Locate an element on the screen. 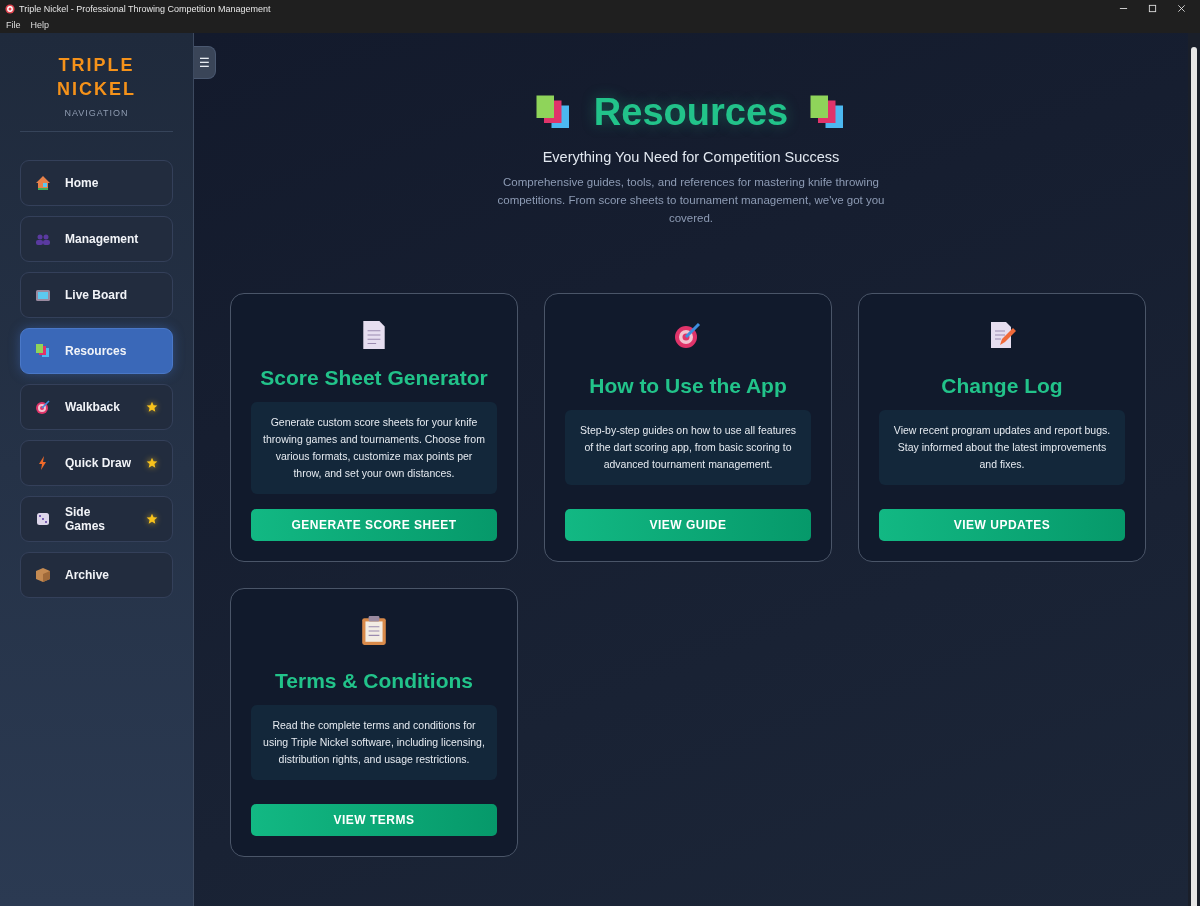  nav-item: Archive is located at coordinates (96, 575).